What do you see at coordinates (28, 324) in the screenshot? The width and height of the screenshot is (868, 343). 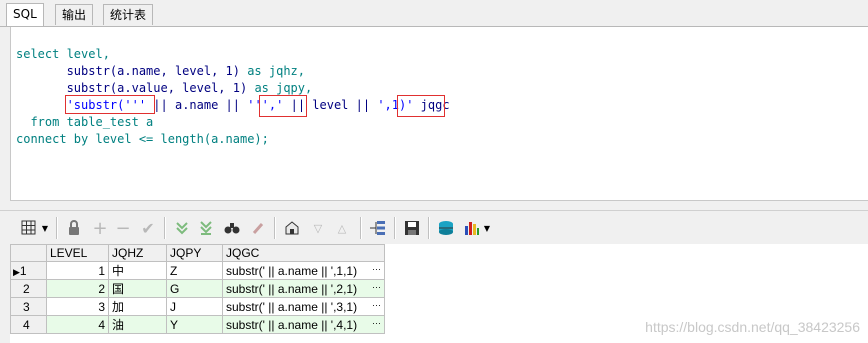 I see `row-header: 4` at bounding box center [28, 324].